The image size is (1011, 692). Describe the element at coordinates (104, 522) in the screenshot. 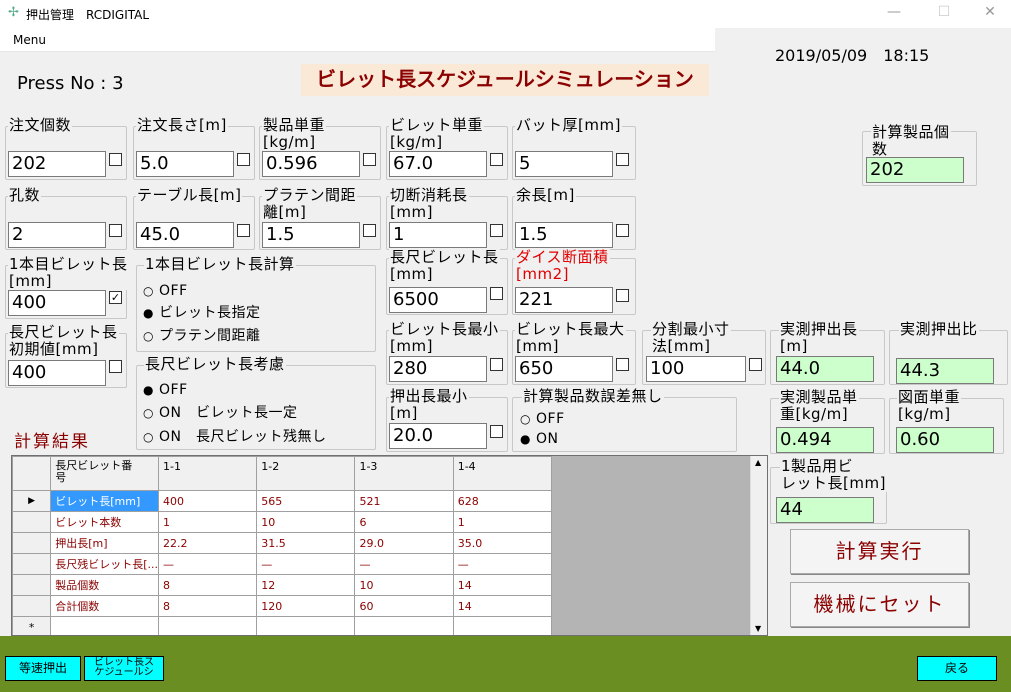

I see `row-name-cell: ビレット本数` at that location.